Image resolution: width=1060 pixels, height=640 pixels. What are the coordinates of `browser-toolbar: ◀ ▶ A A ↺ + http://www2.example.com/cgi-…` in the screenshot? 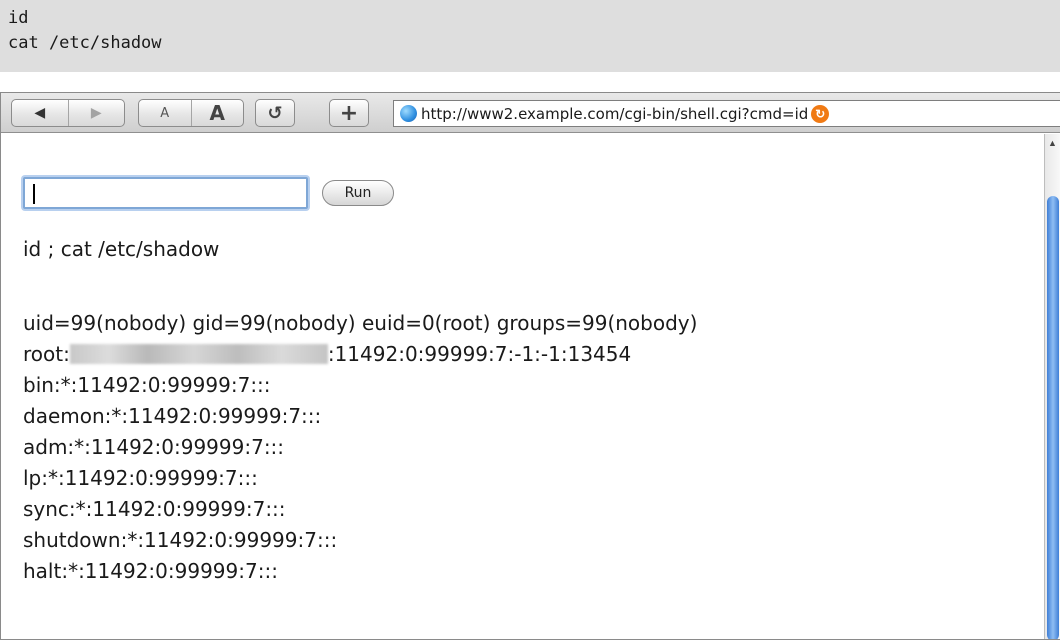 It's located at (530, 113).